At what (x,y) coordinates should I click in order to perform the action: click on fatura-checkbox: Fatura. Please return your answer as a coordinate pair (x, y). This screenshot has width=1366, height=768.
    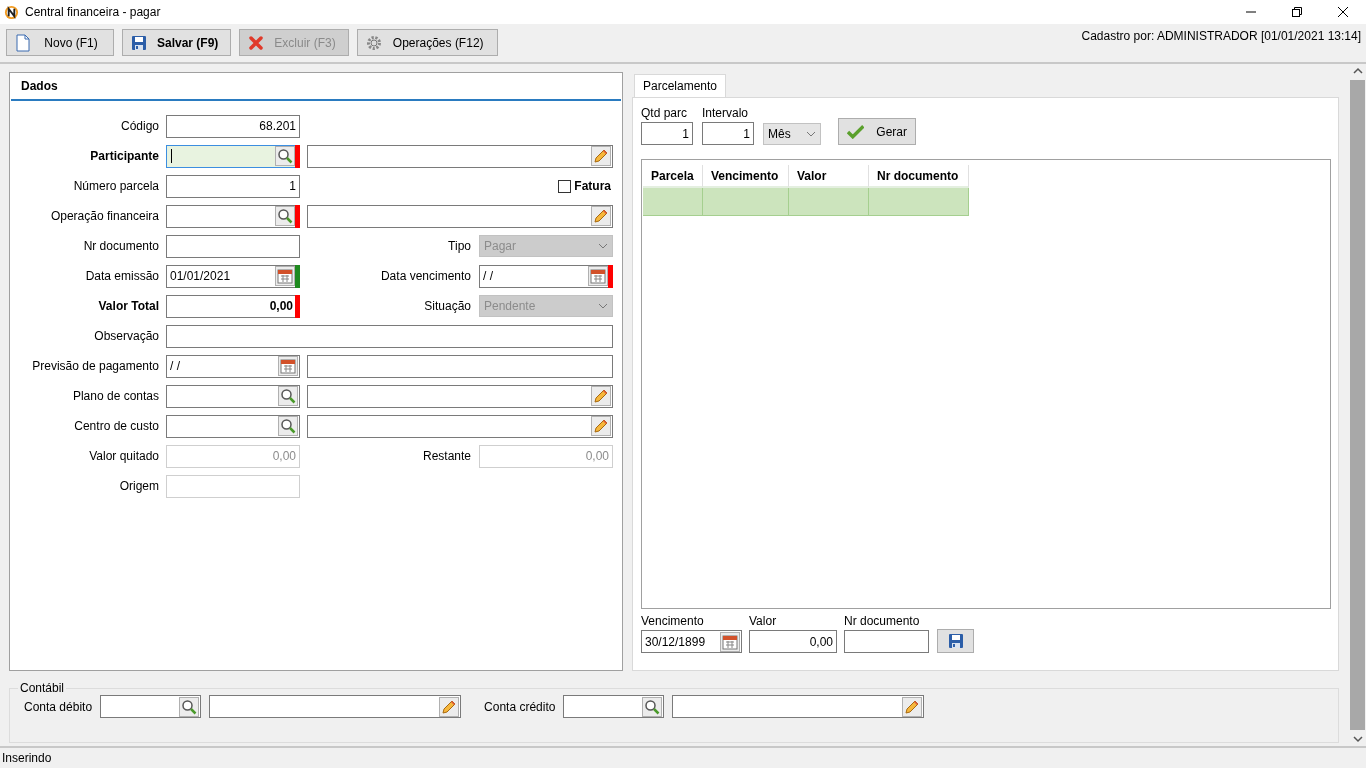
    Looking at the image, I should click on (584, 186).